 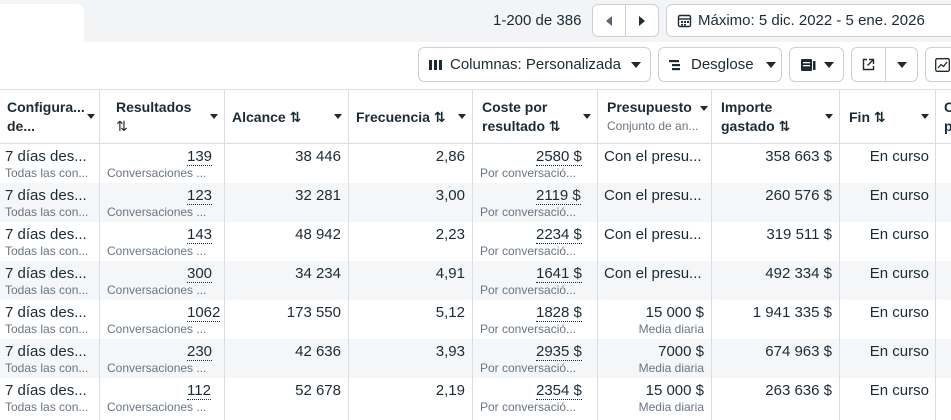 What do you see at coordinates (609, 20) in the screenshot?
I see `prev-page-button` at bounding box center [609, 20].